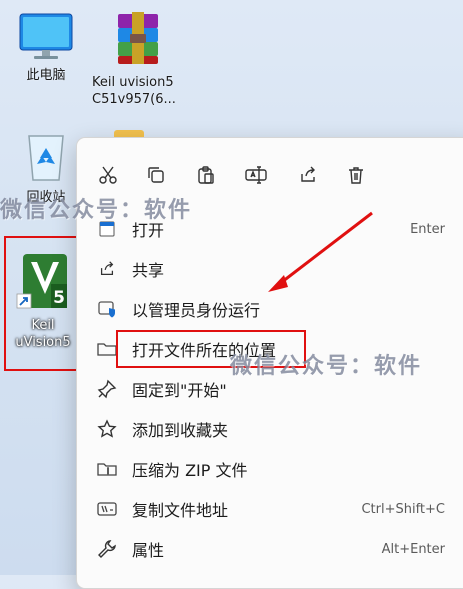 Image resolution: width=463 pixels, height=589 pixels. I want to click on paste-button, so click(206, 175).